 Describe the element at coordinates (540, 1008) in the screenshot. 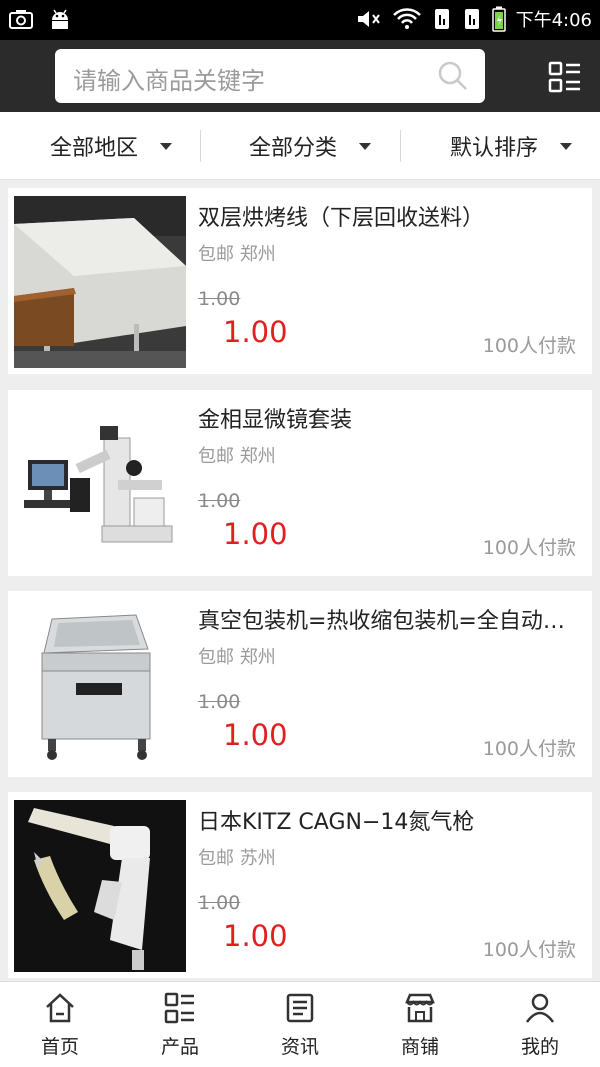

I see `user-icon` at that location.